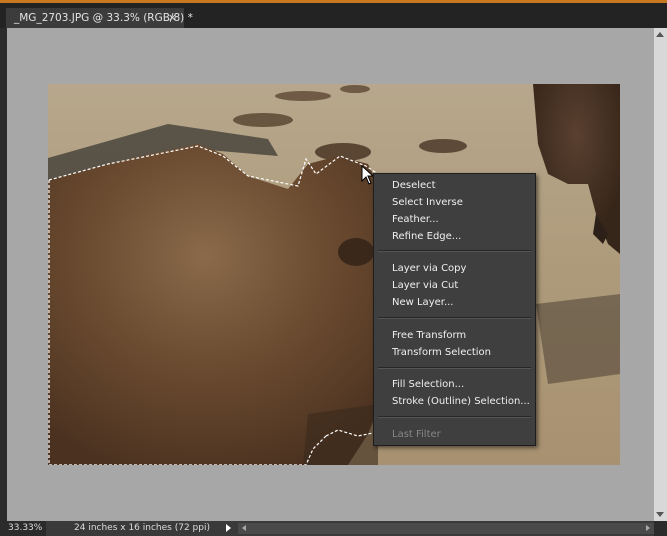  I want to click on document-tab-bar: _MG_2703.JPG @ 33.3% (RGB/8) * ×, so click(333, 15).